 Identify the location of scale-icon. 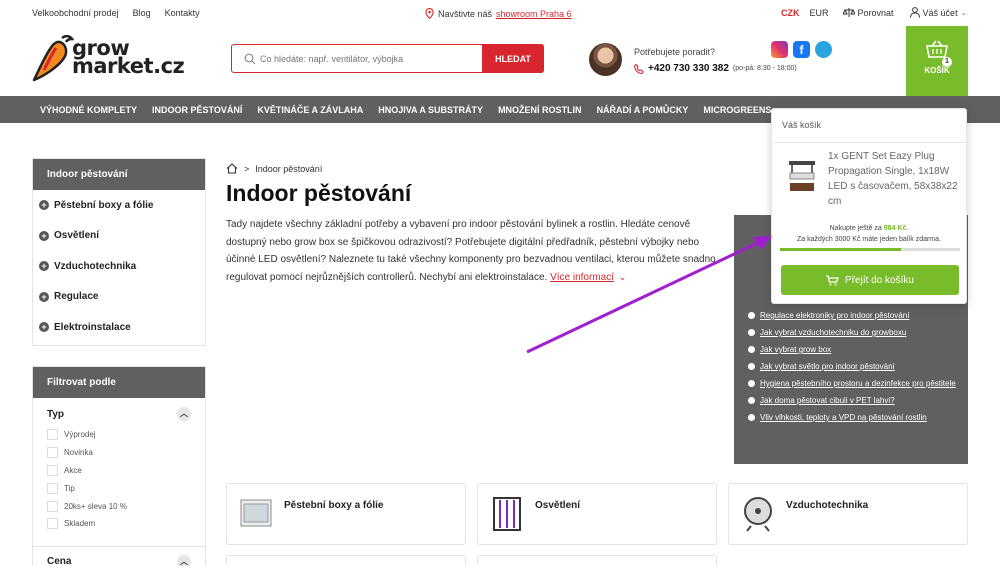
(848, 12).